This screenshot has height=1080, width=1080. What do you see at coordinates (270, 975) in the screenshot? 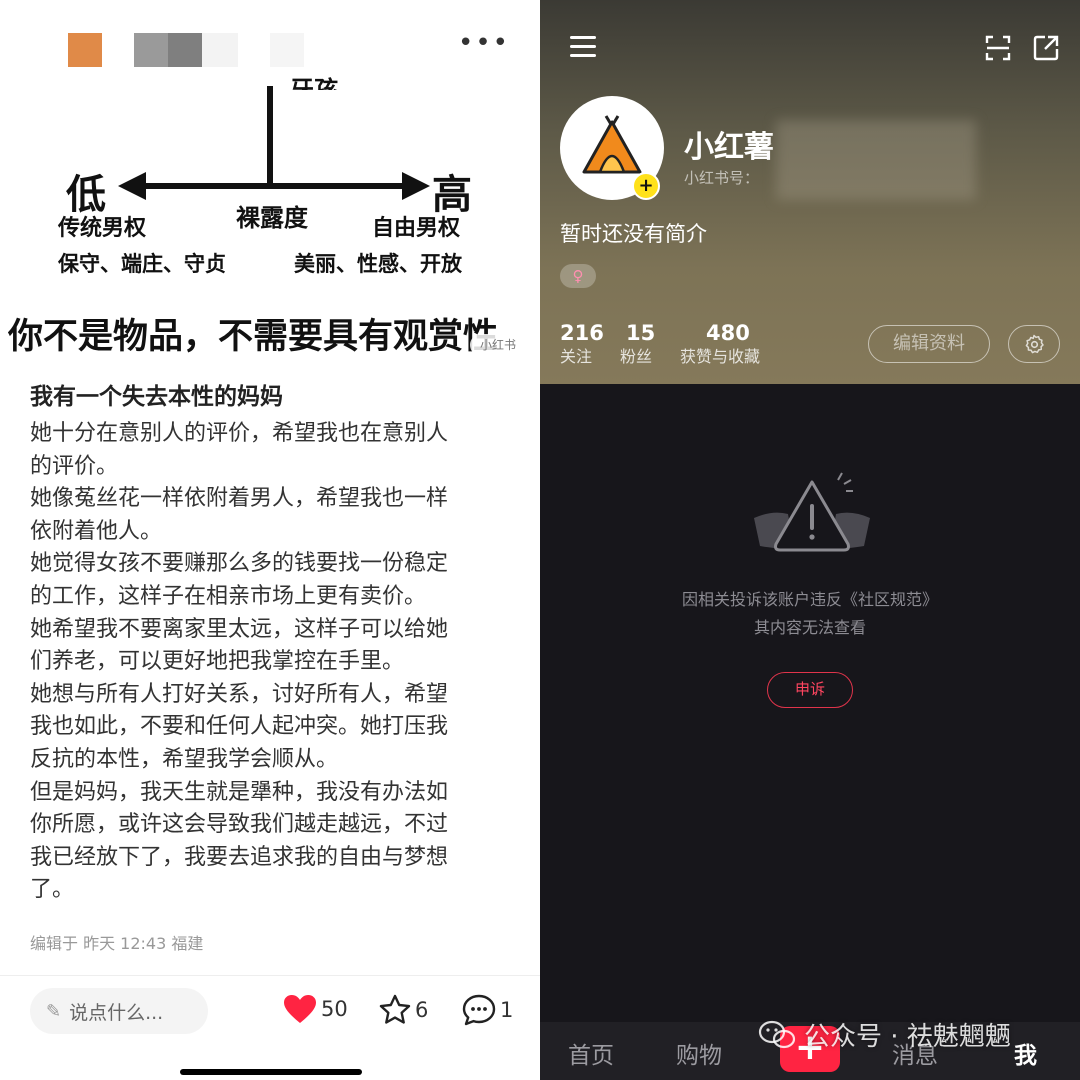
I see `divider` at bounding box center [270, 975].